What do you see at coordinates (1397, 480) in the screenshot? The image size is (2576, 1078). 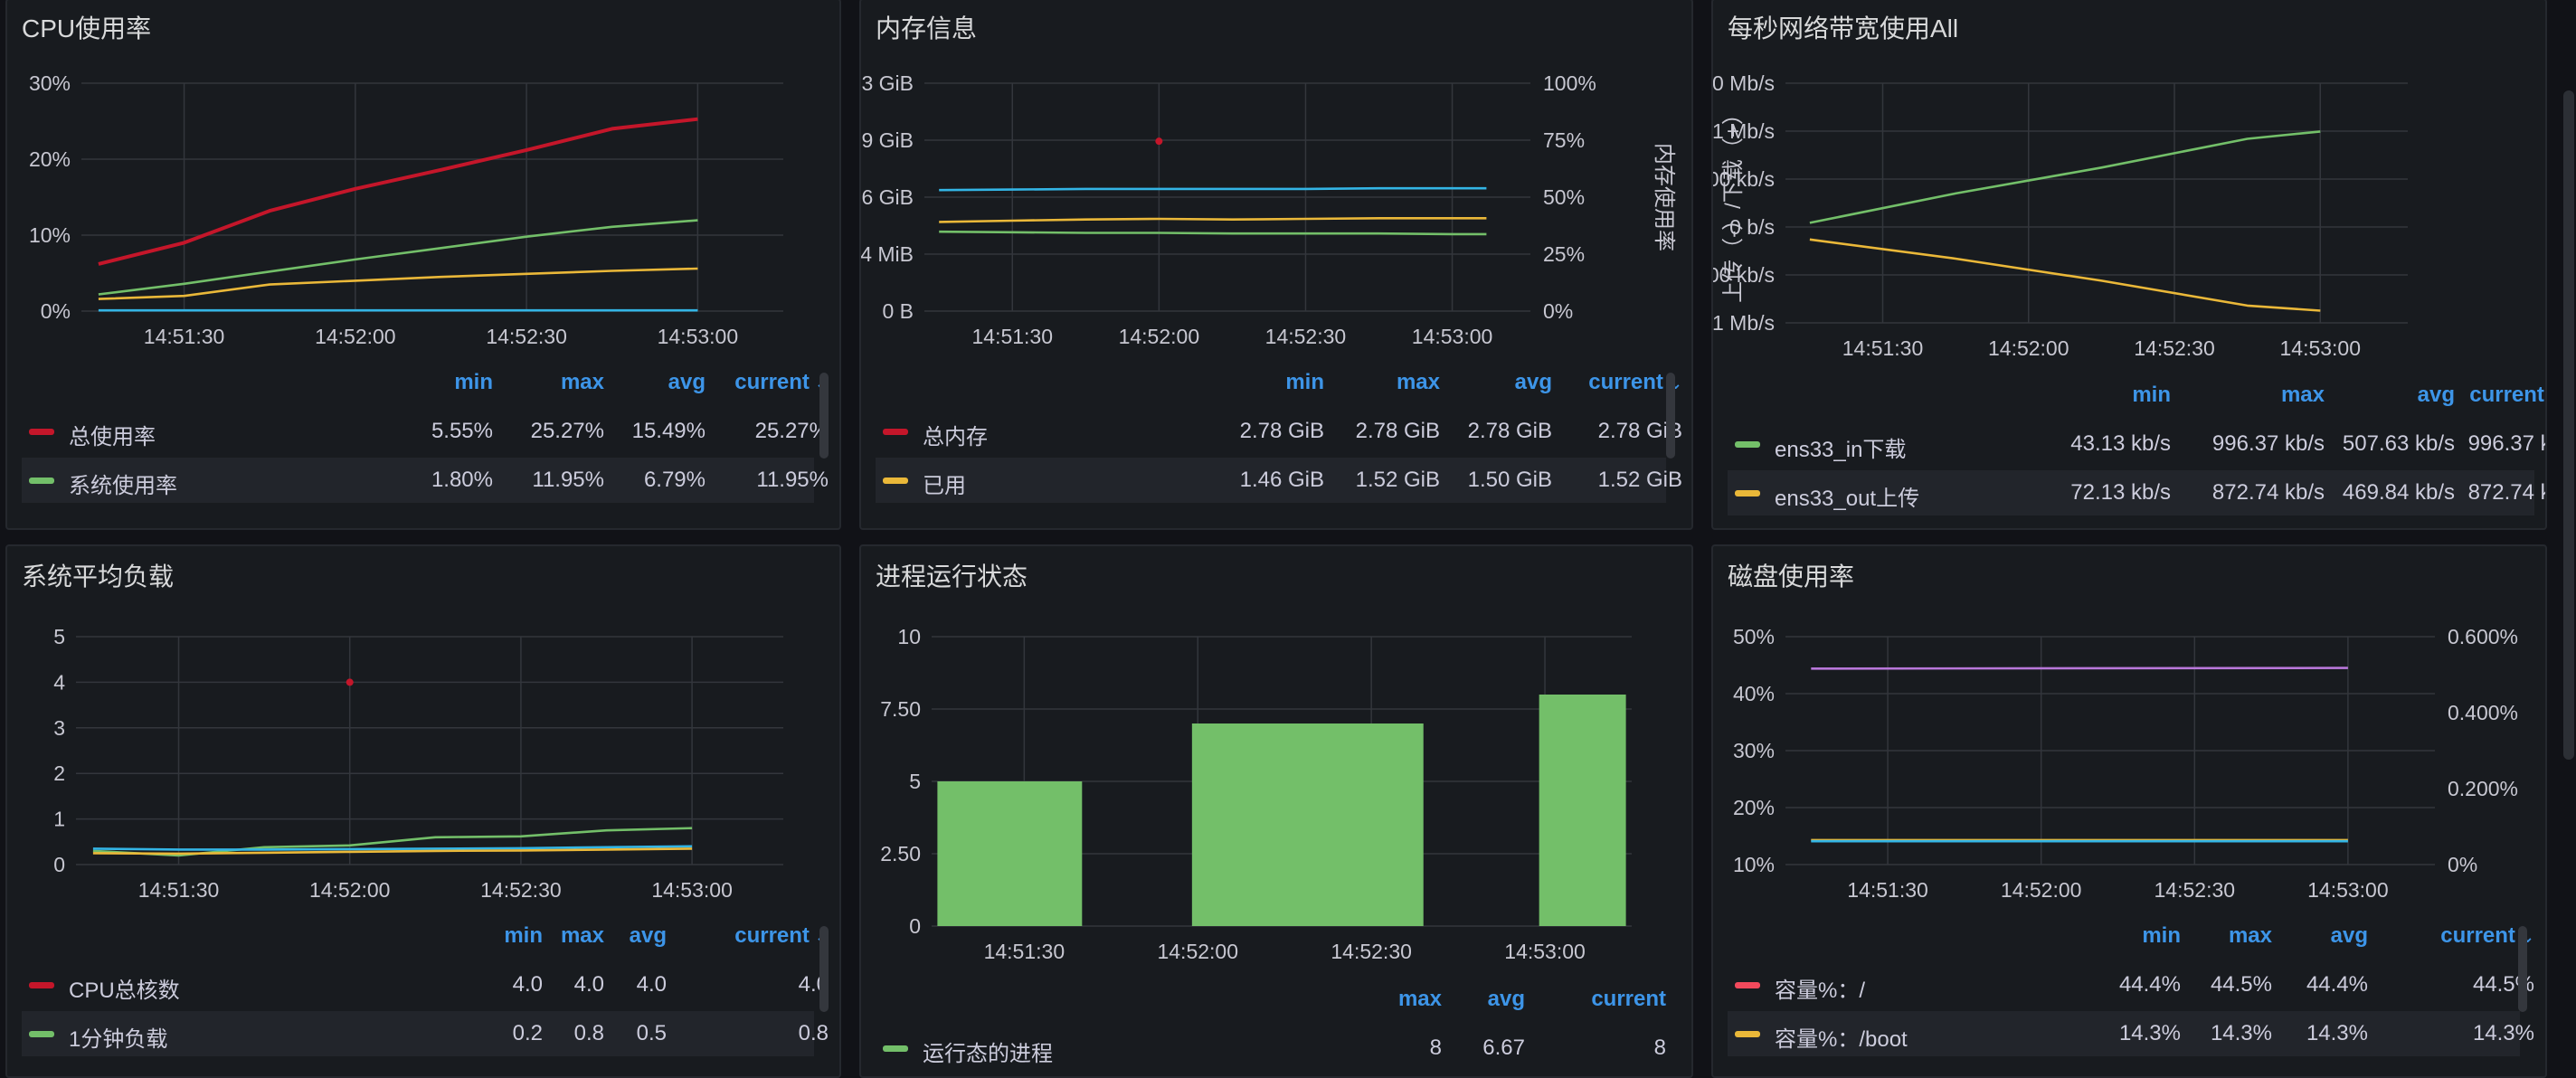 I see `legend-value: 1.52 GiB` at bounding box center [1397, 480].